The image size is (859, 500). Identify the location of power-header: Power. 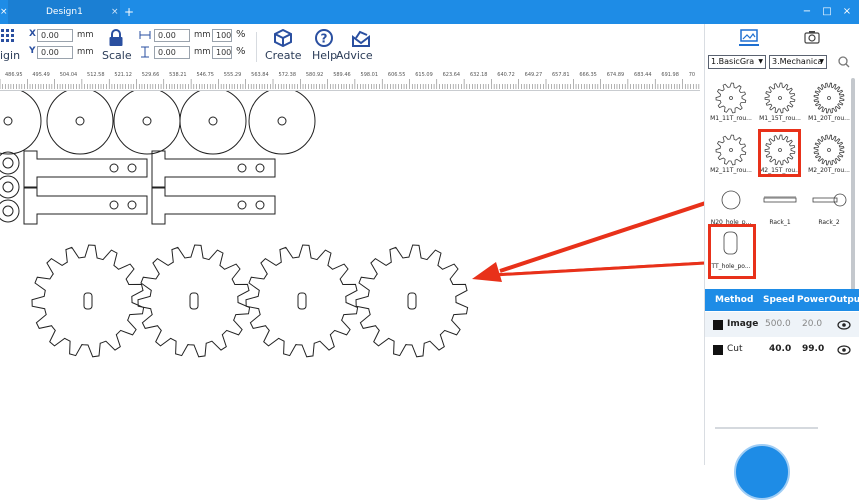
(813, 300).